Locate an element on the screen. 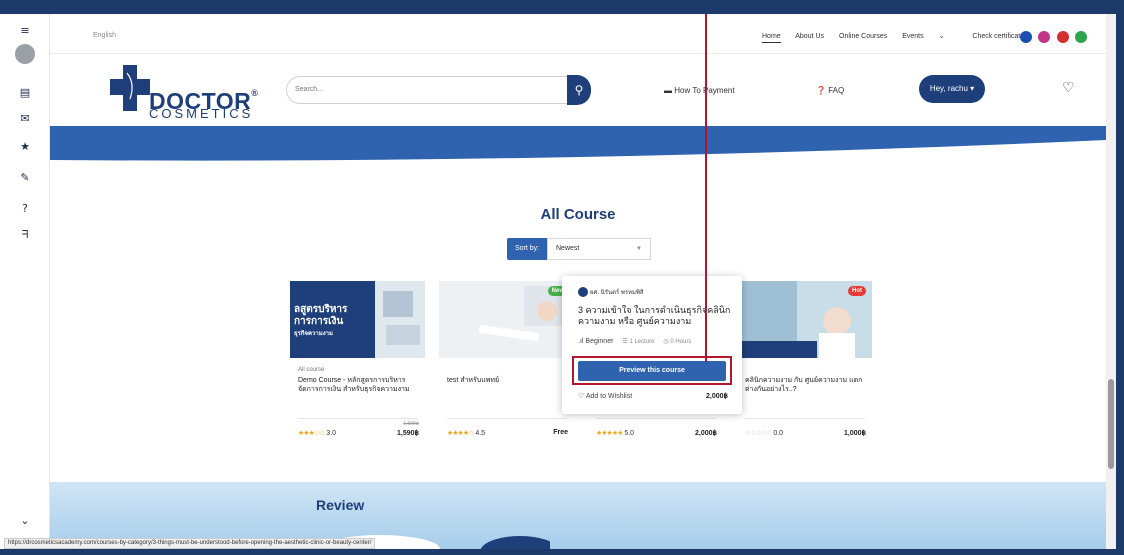 The height and width of the screenshot is (555, 1124). menu-icon: ≡ is located at coordinates (25, 30).